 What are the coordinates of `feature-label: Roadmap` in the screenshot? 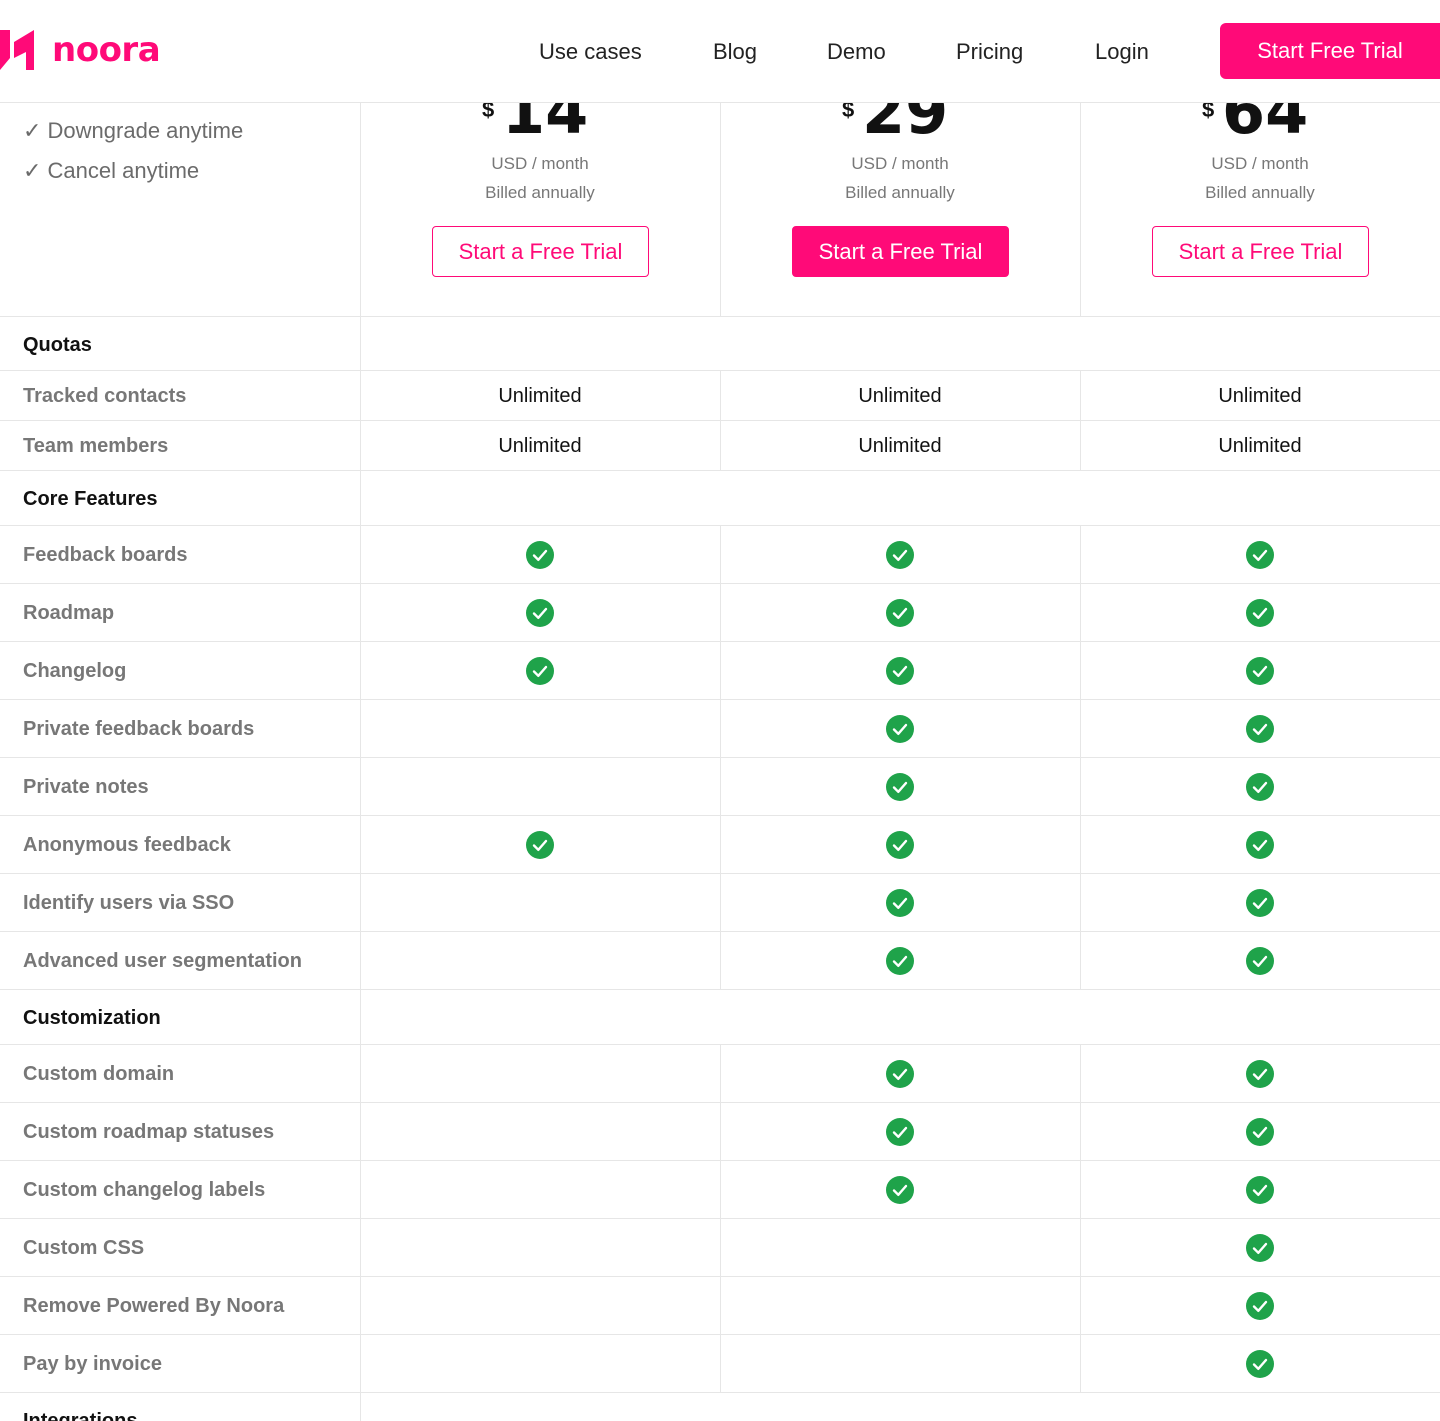 It's located at (69, 613).